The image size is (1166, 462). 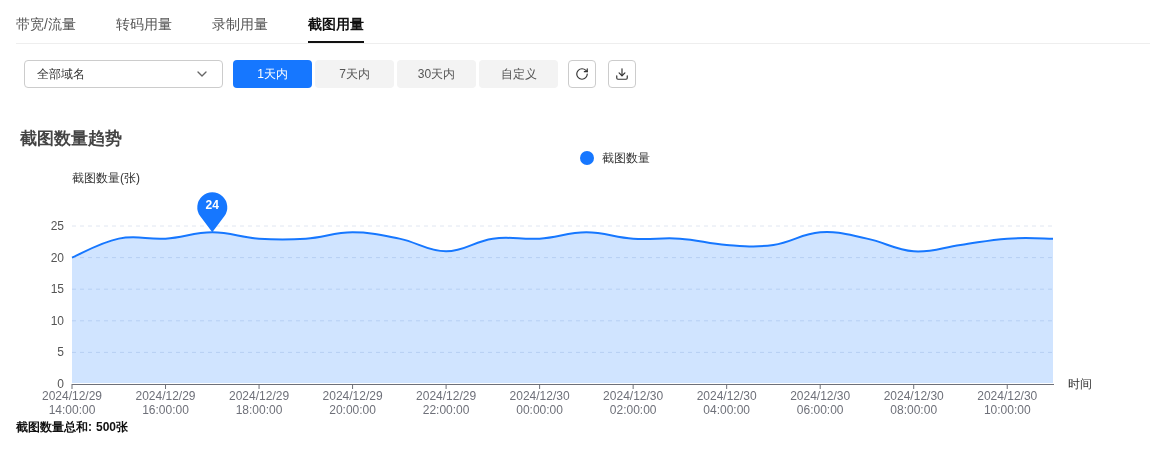 I want to click on tab: 带宽/流量, so click(x=46, y=28).